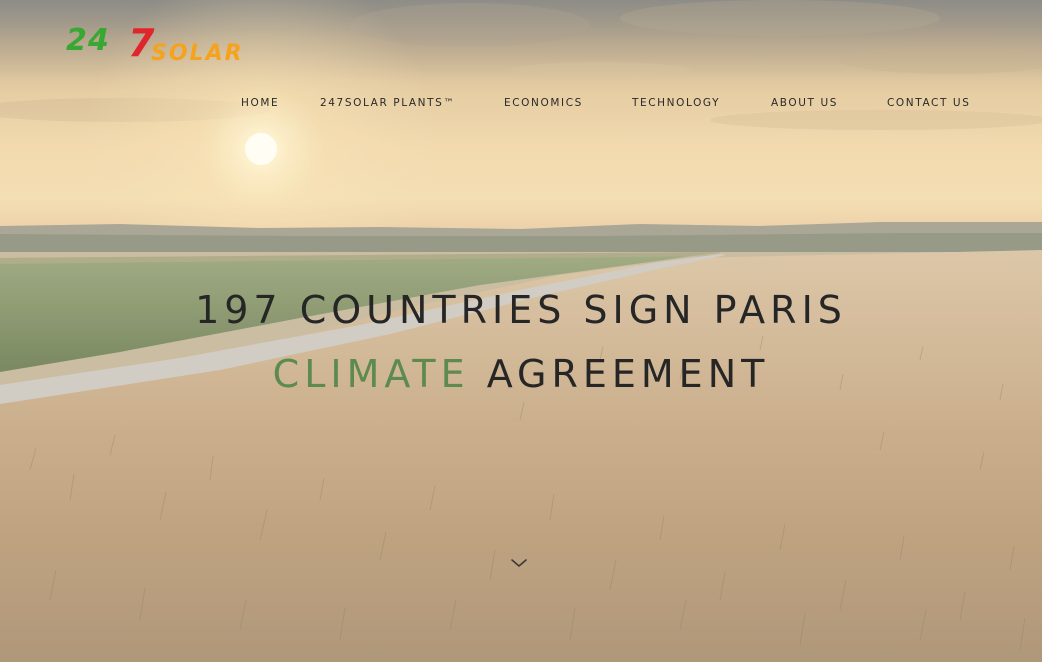  I want to click on logo-word: SOLAR, so click(197, 52).